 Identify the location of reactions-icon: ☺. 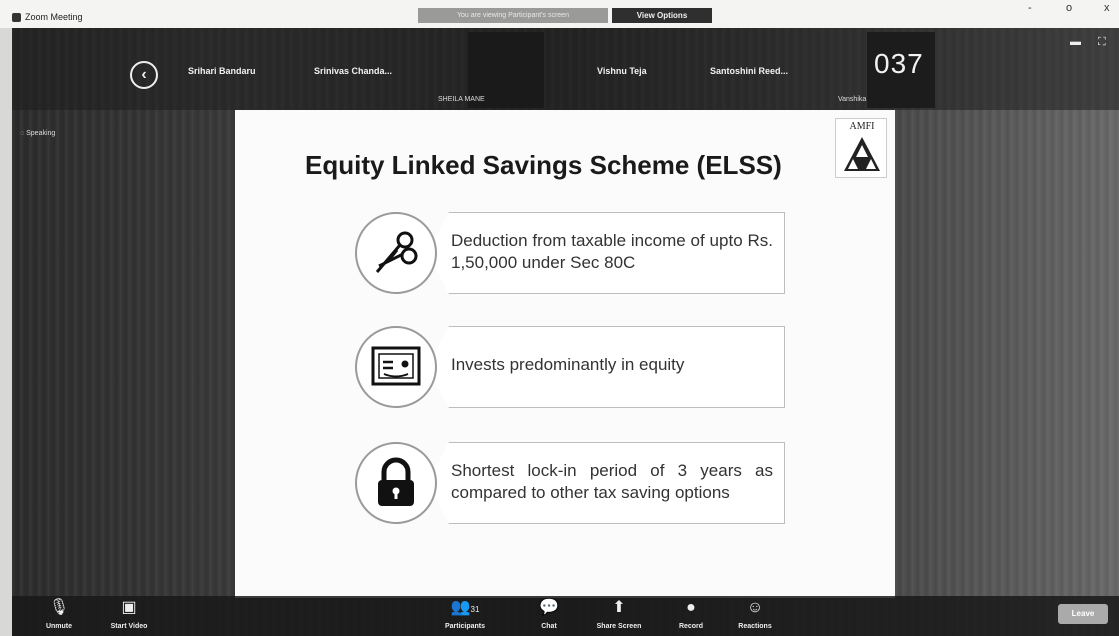
(755, 607).